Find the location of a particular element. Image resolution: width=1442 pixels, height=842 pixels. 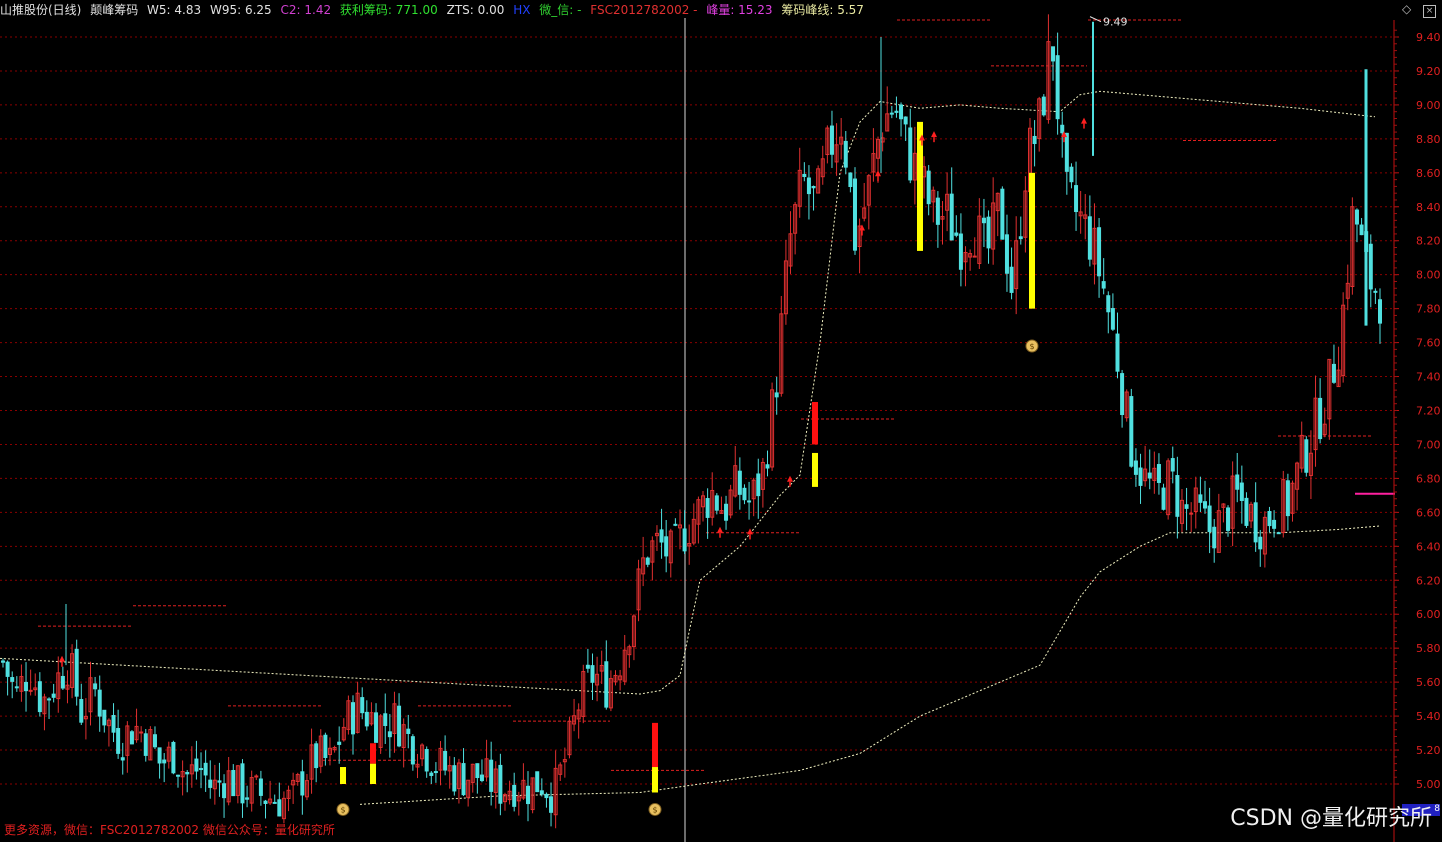

footer-note: 更多资源，微信：FSC2012782002 微信公众号：量化研究所 is located at coordinates (169, 830).